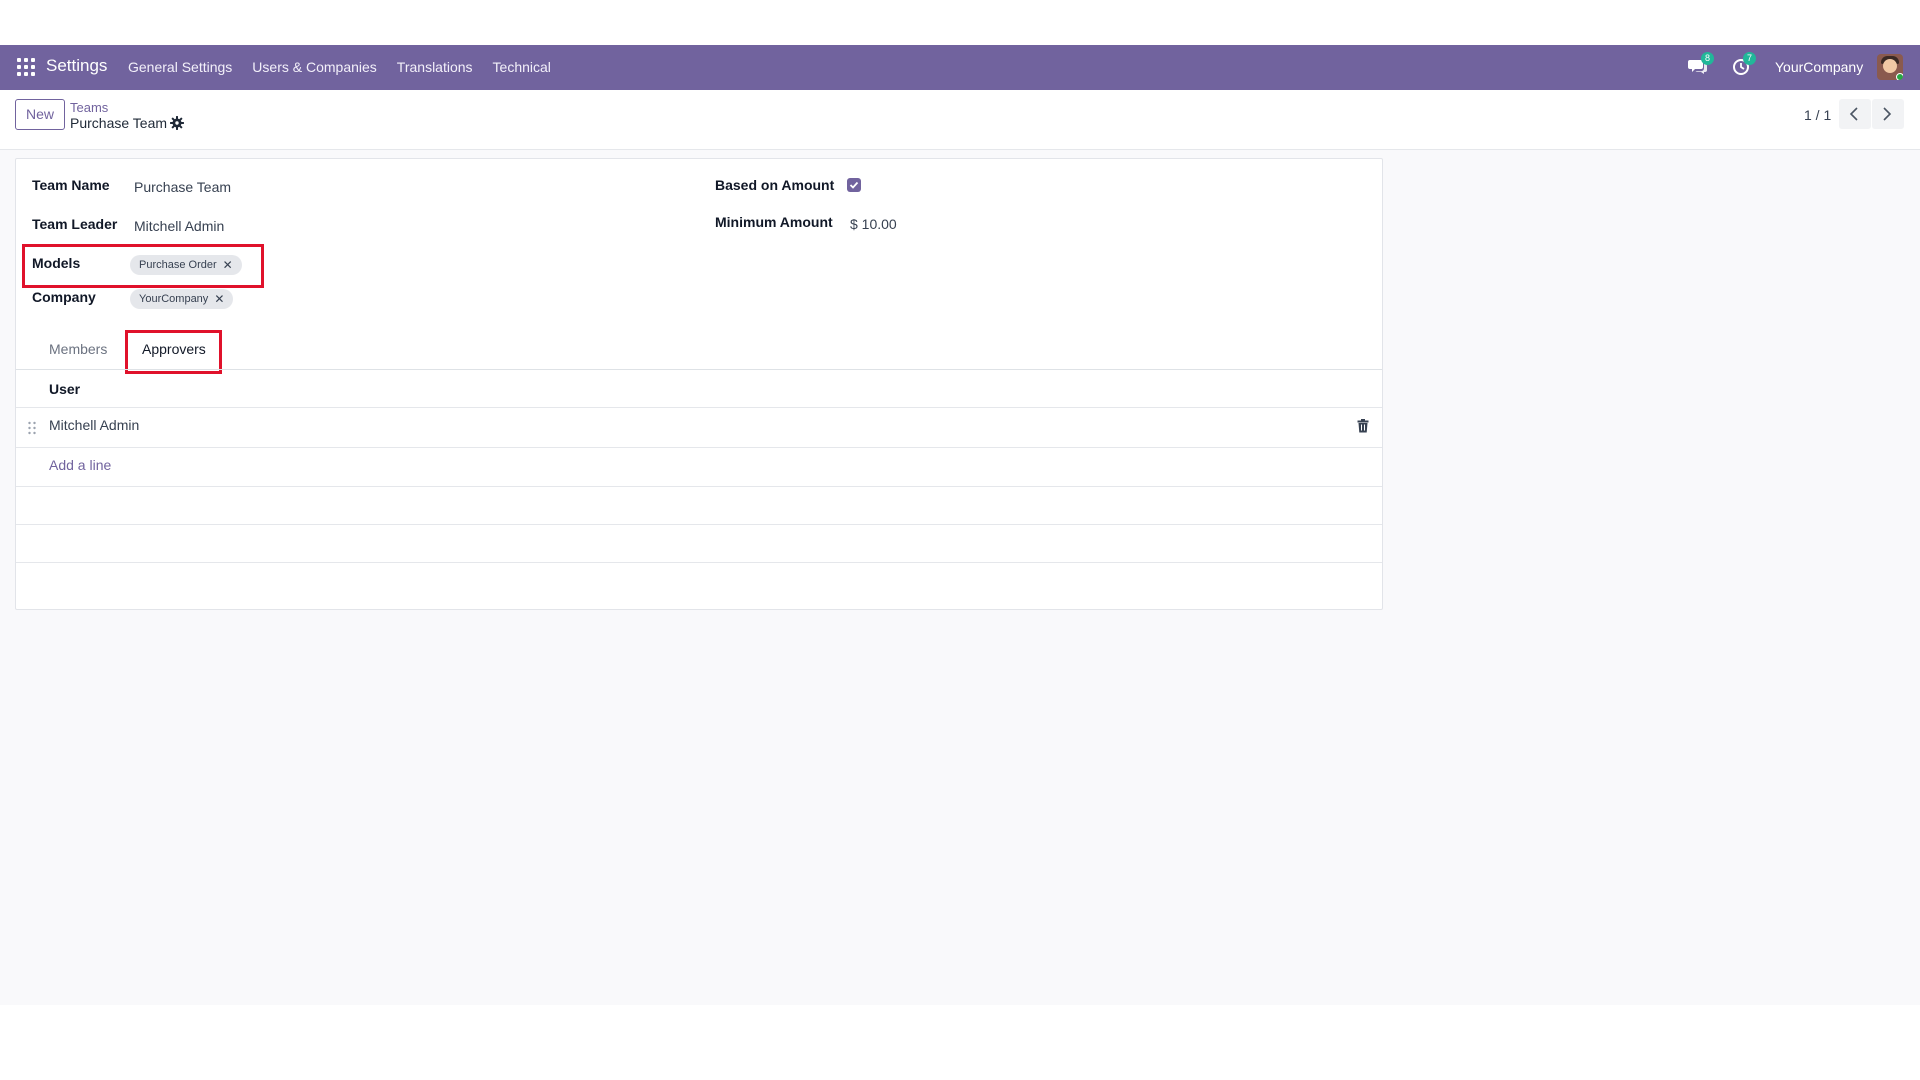  Describe the element at coordinates (76, 66) in the screenshot. I see `app-title: Settings` at that location.